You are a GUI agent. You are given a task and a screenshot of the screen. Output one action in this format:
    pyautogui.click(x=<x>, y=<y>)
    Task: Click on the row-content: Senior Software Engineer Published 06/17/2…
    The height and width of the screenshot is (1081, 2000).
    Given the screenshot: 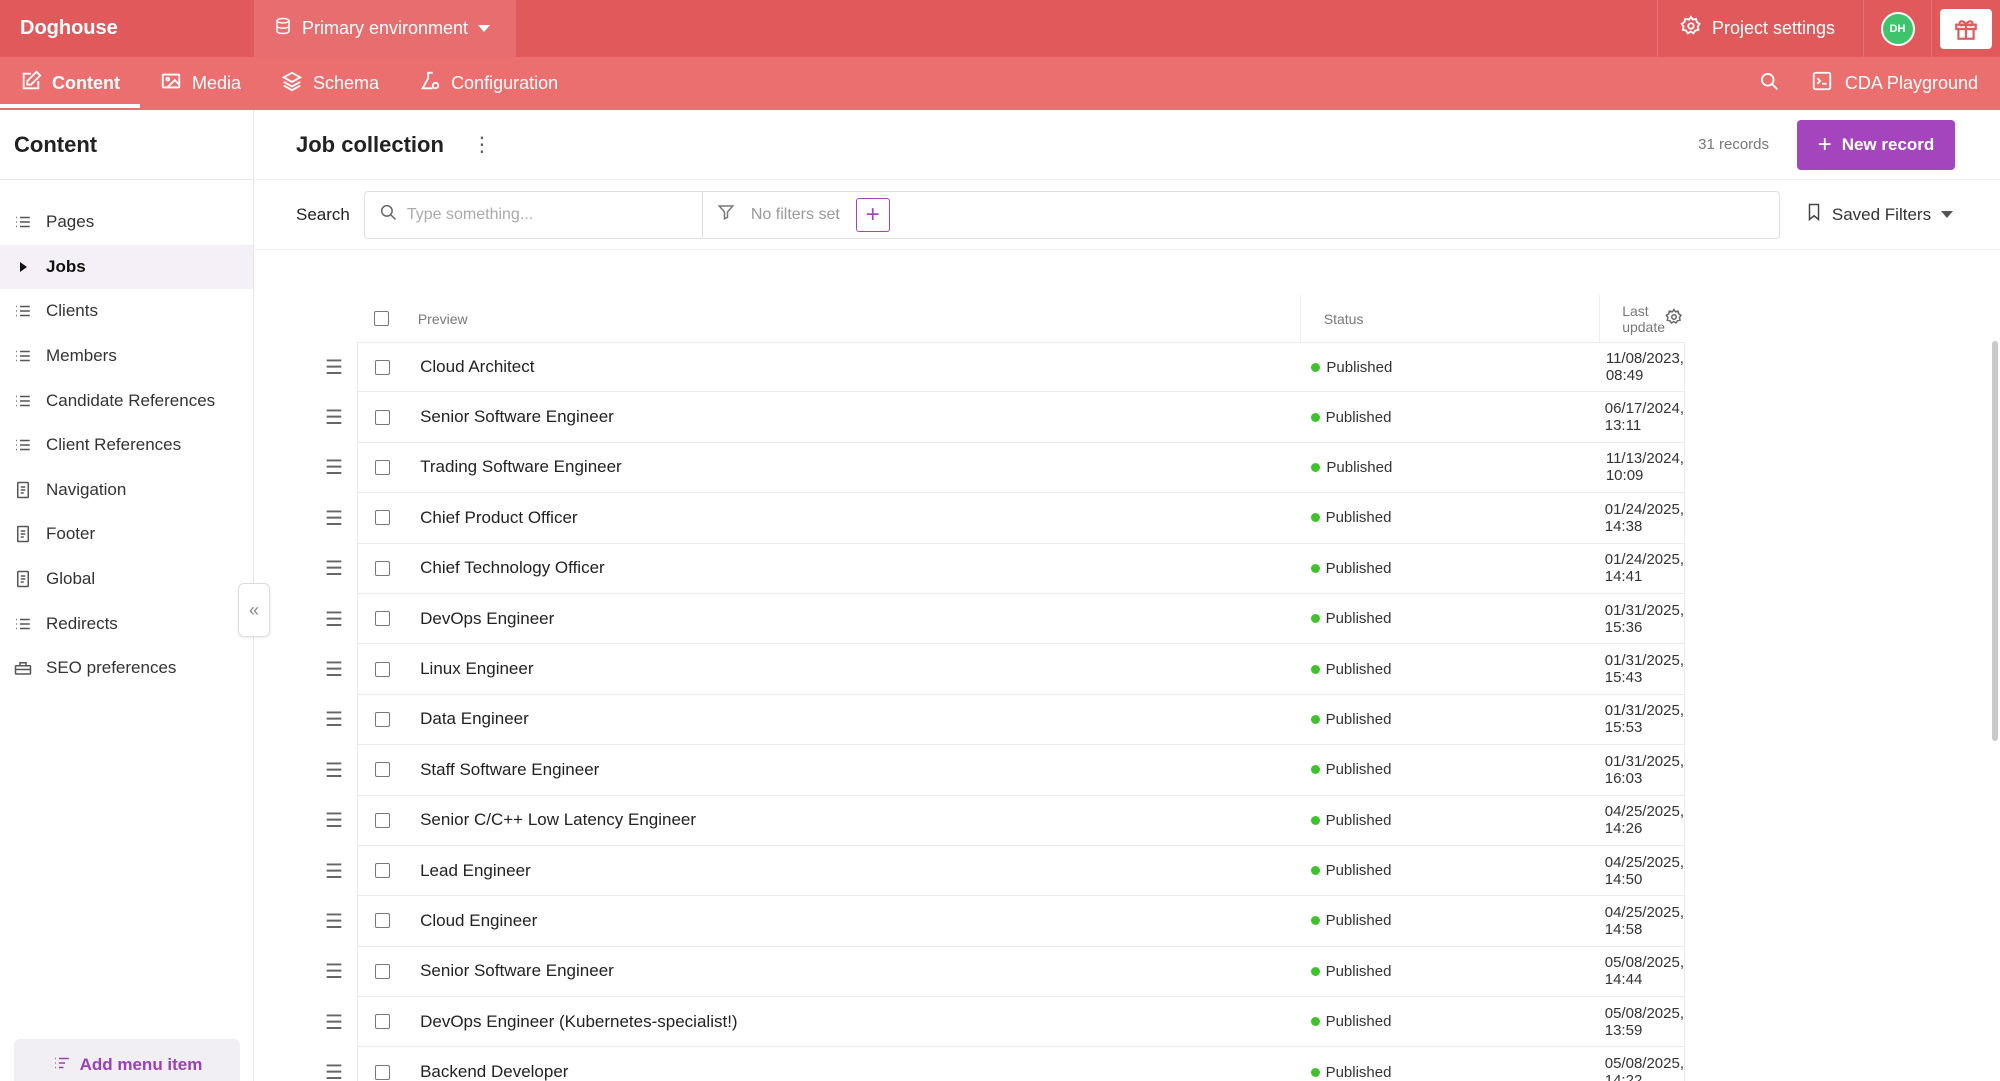 What is the action you would take?
    pyautogui.click(x=1021, y=417)
    